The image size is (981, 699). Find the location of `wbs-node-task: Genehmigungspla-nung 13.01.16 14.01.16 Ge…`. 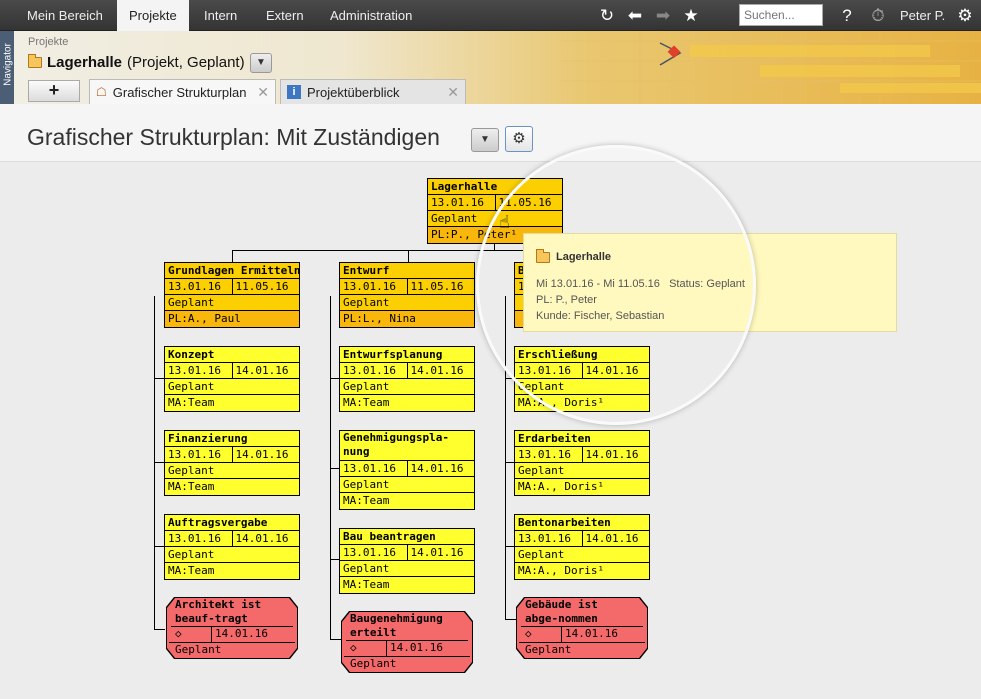

wbs-node-task: Genehmigungspla-nung 13.01.16 14.01.16 Ge… is located at coordinates (407, 470).